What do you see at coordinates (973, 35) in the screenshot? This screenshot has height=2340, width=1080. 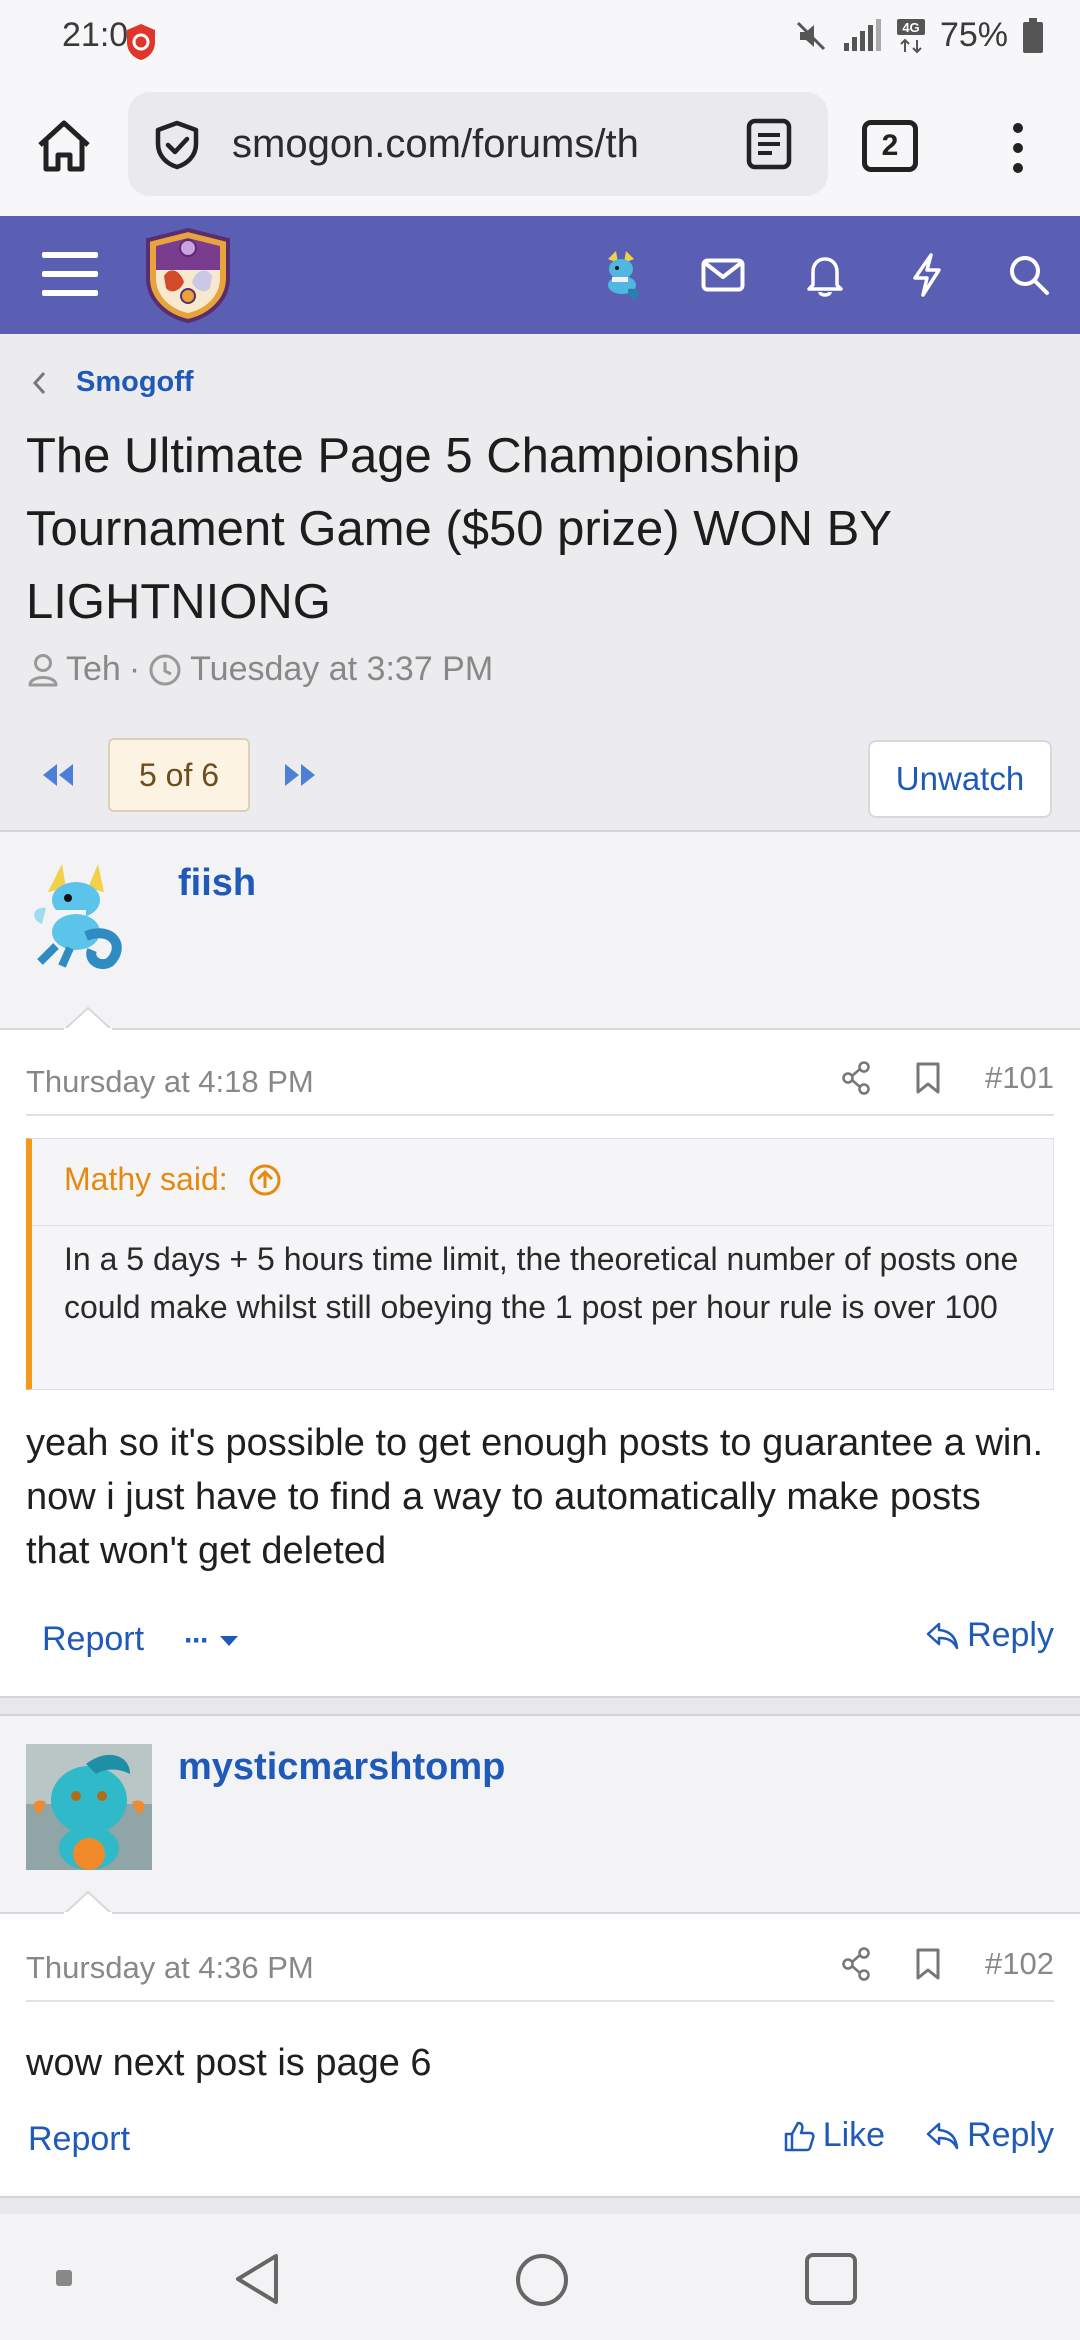 I see `battery-percent: 75%` at bounding box center [973, 35].